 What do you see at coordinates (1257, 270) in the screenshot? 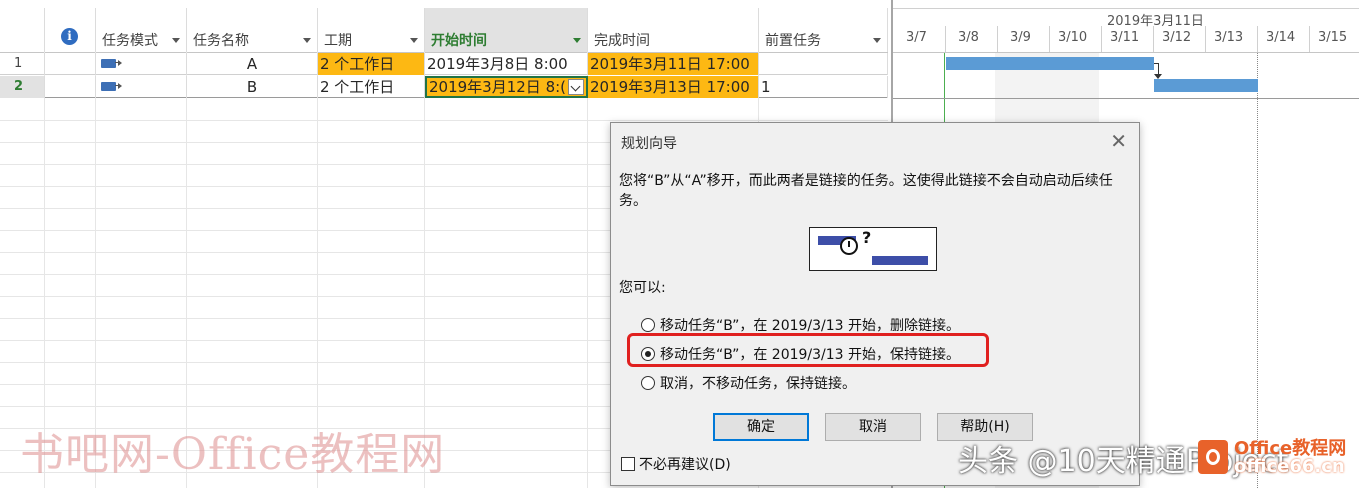
I see `progress-line` at bounding box center [1257, 270].